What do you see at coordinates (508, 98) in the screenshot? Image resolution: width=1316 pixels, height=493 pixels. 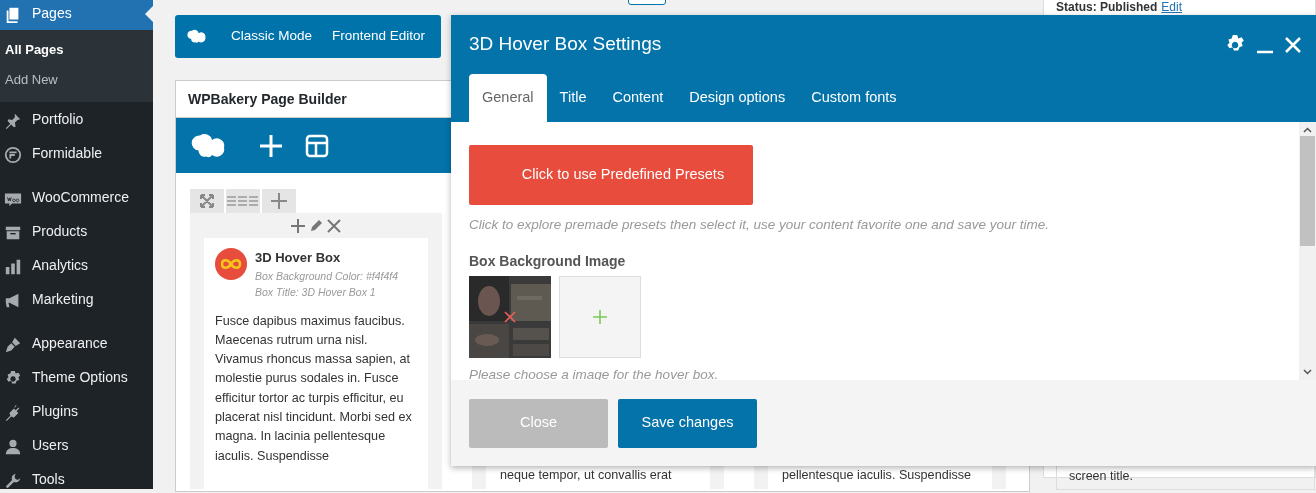 I see `tab: General` at bounding box center [508, 98].